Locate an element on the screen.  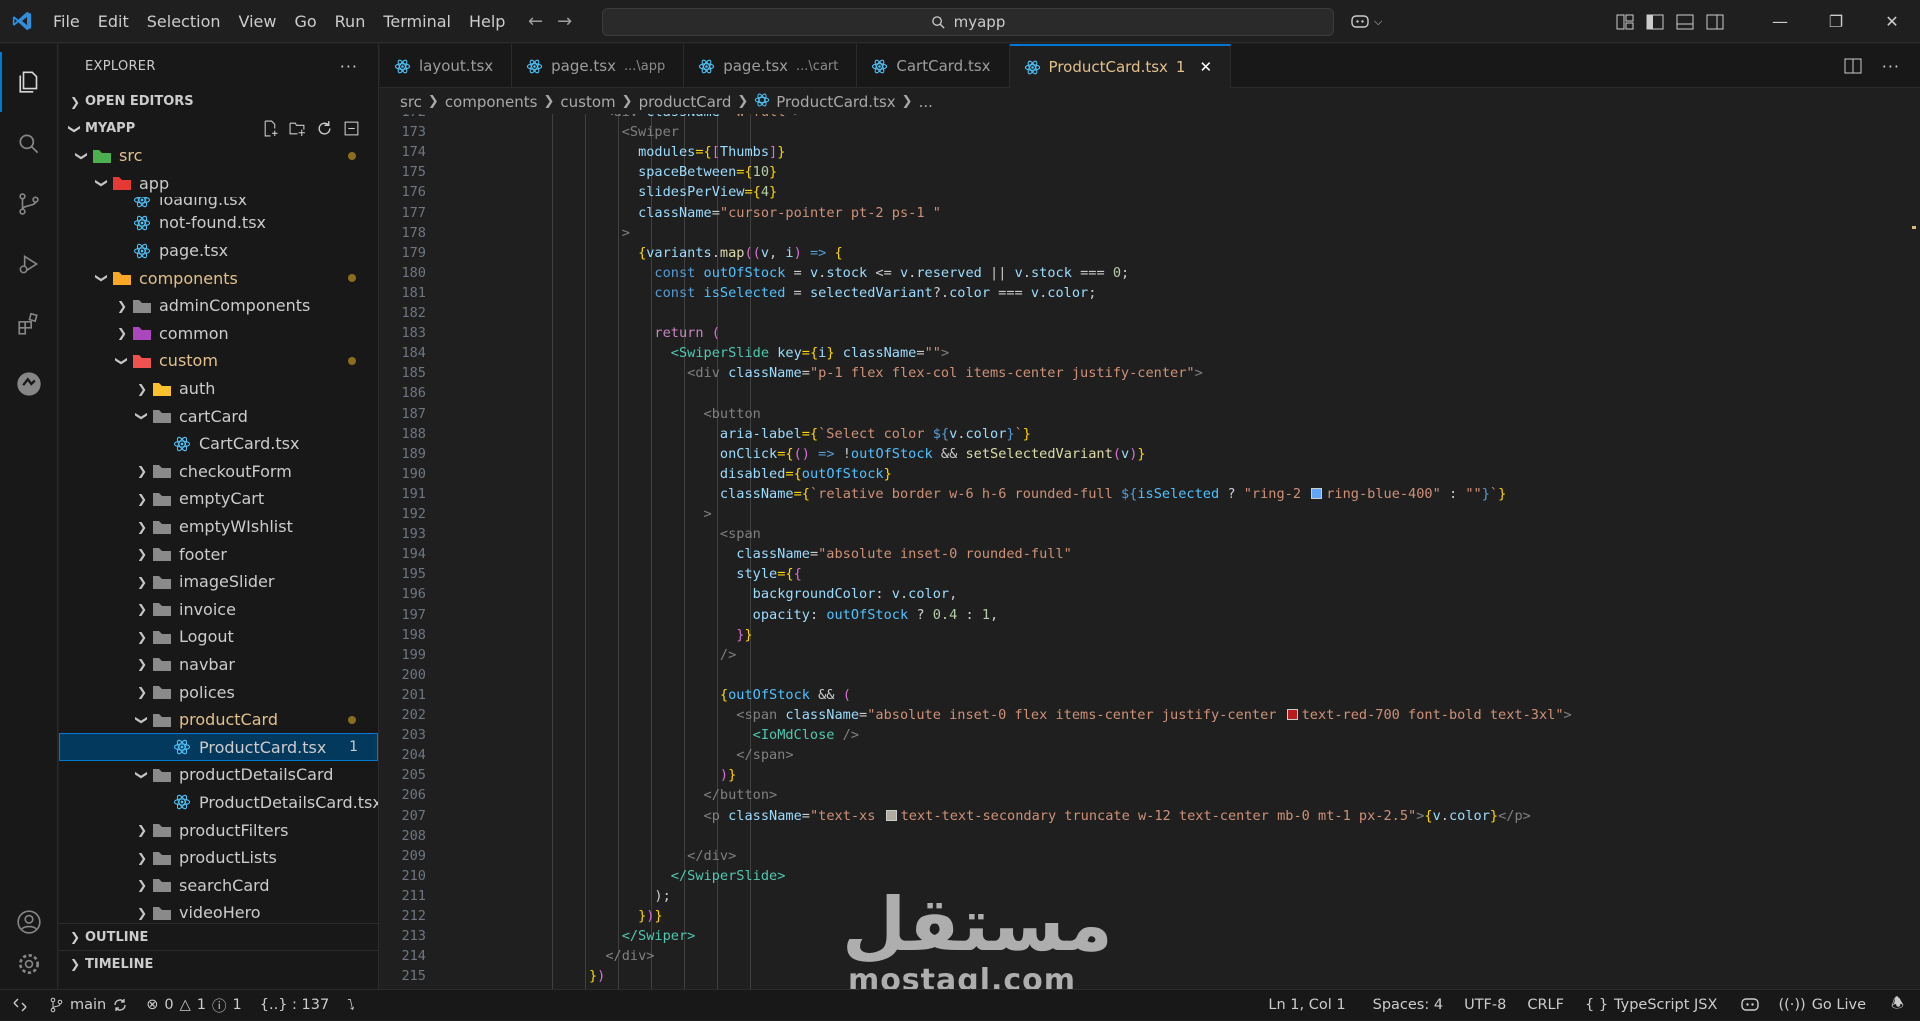
toggle-primary-sidebar-icon is located at coordinates (1655, 22).